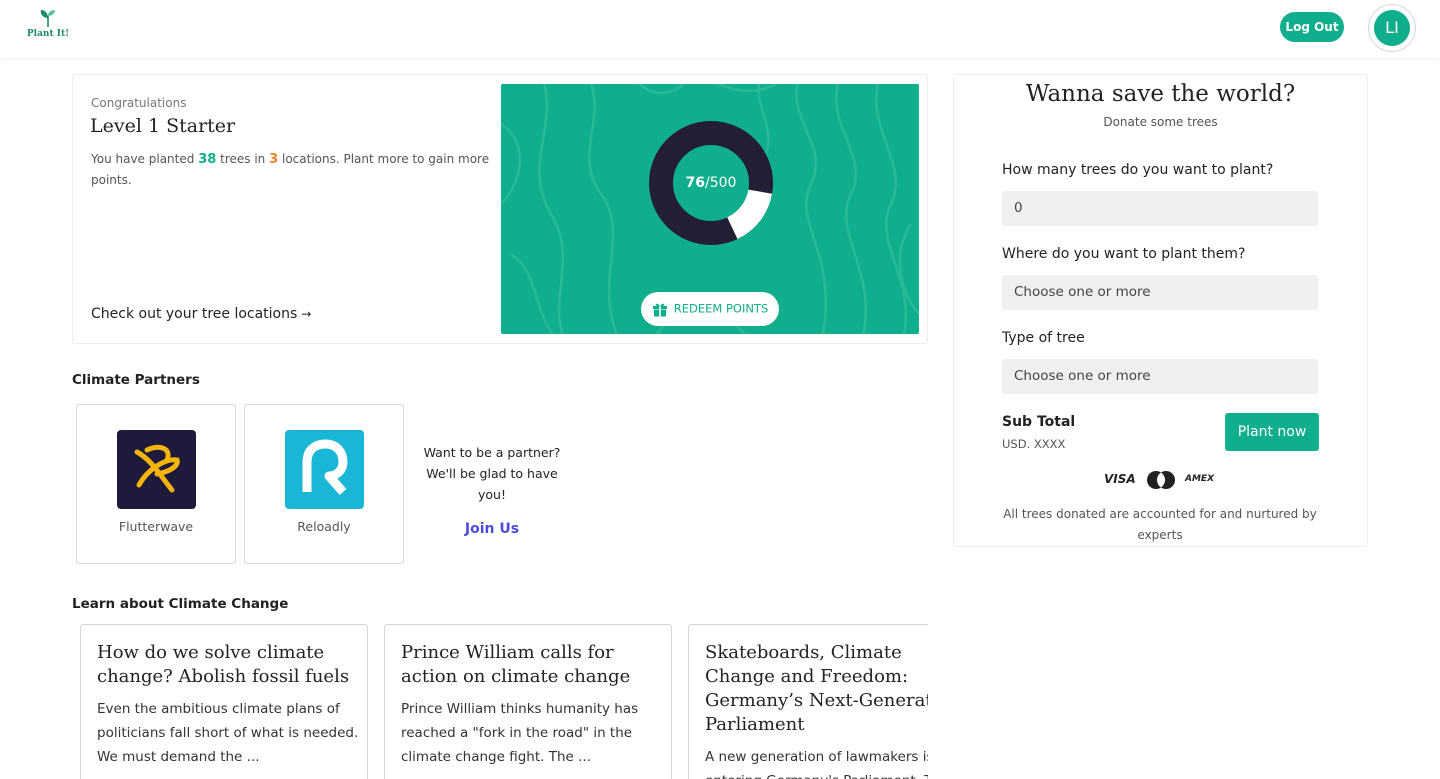 The height and width of the screenshot is (779, 1440). I want to click on partner-name: Flutterwave, so click(156, 526).